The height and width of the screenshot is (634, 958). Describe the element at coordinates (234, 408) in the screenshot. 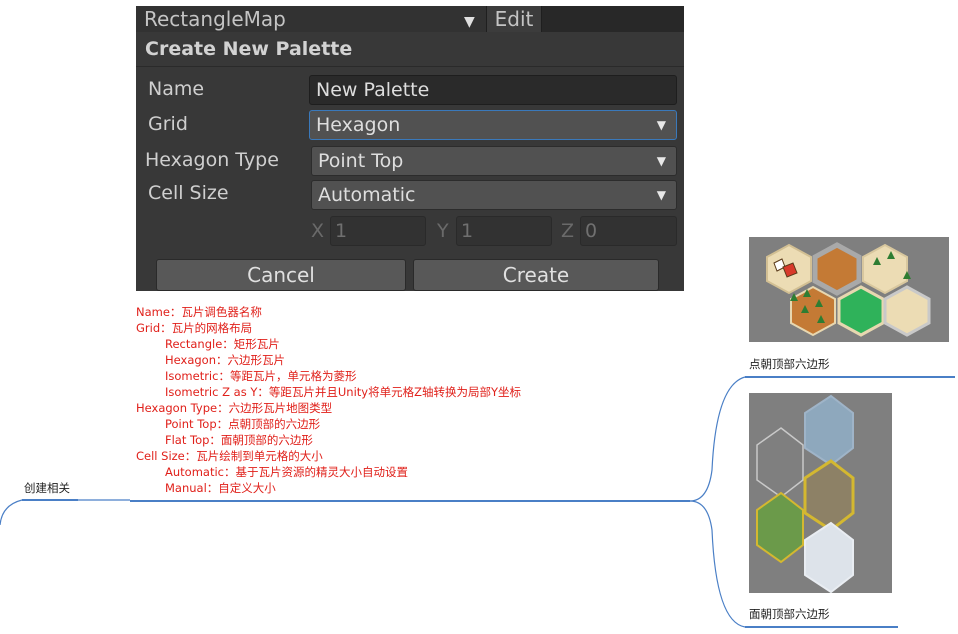

I see `note-hexagon-type: Hexagon Type：六边形瓦片地图类型` at that location.